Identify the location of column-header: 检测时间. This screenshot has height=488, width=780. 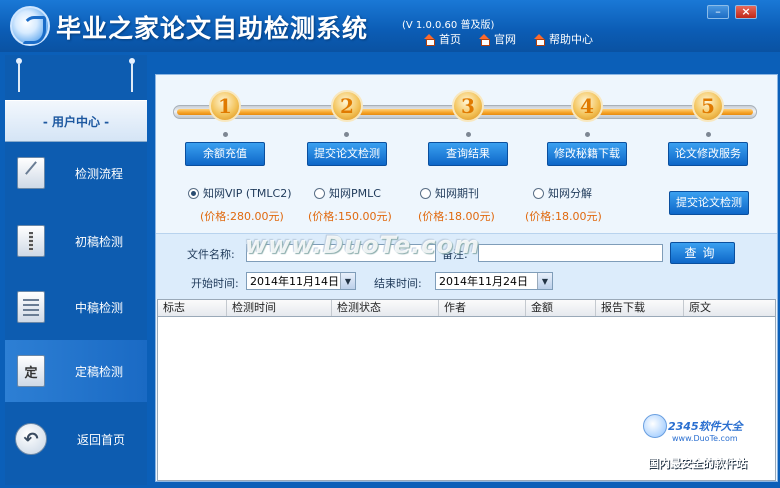
(279, 308).